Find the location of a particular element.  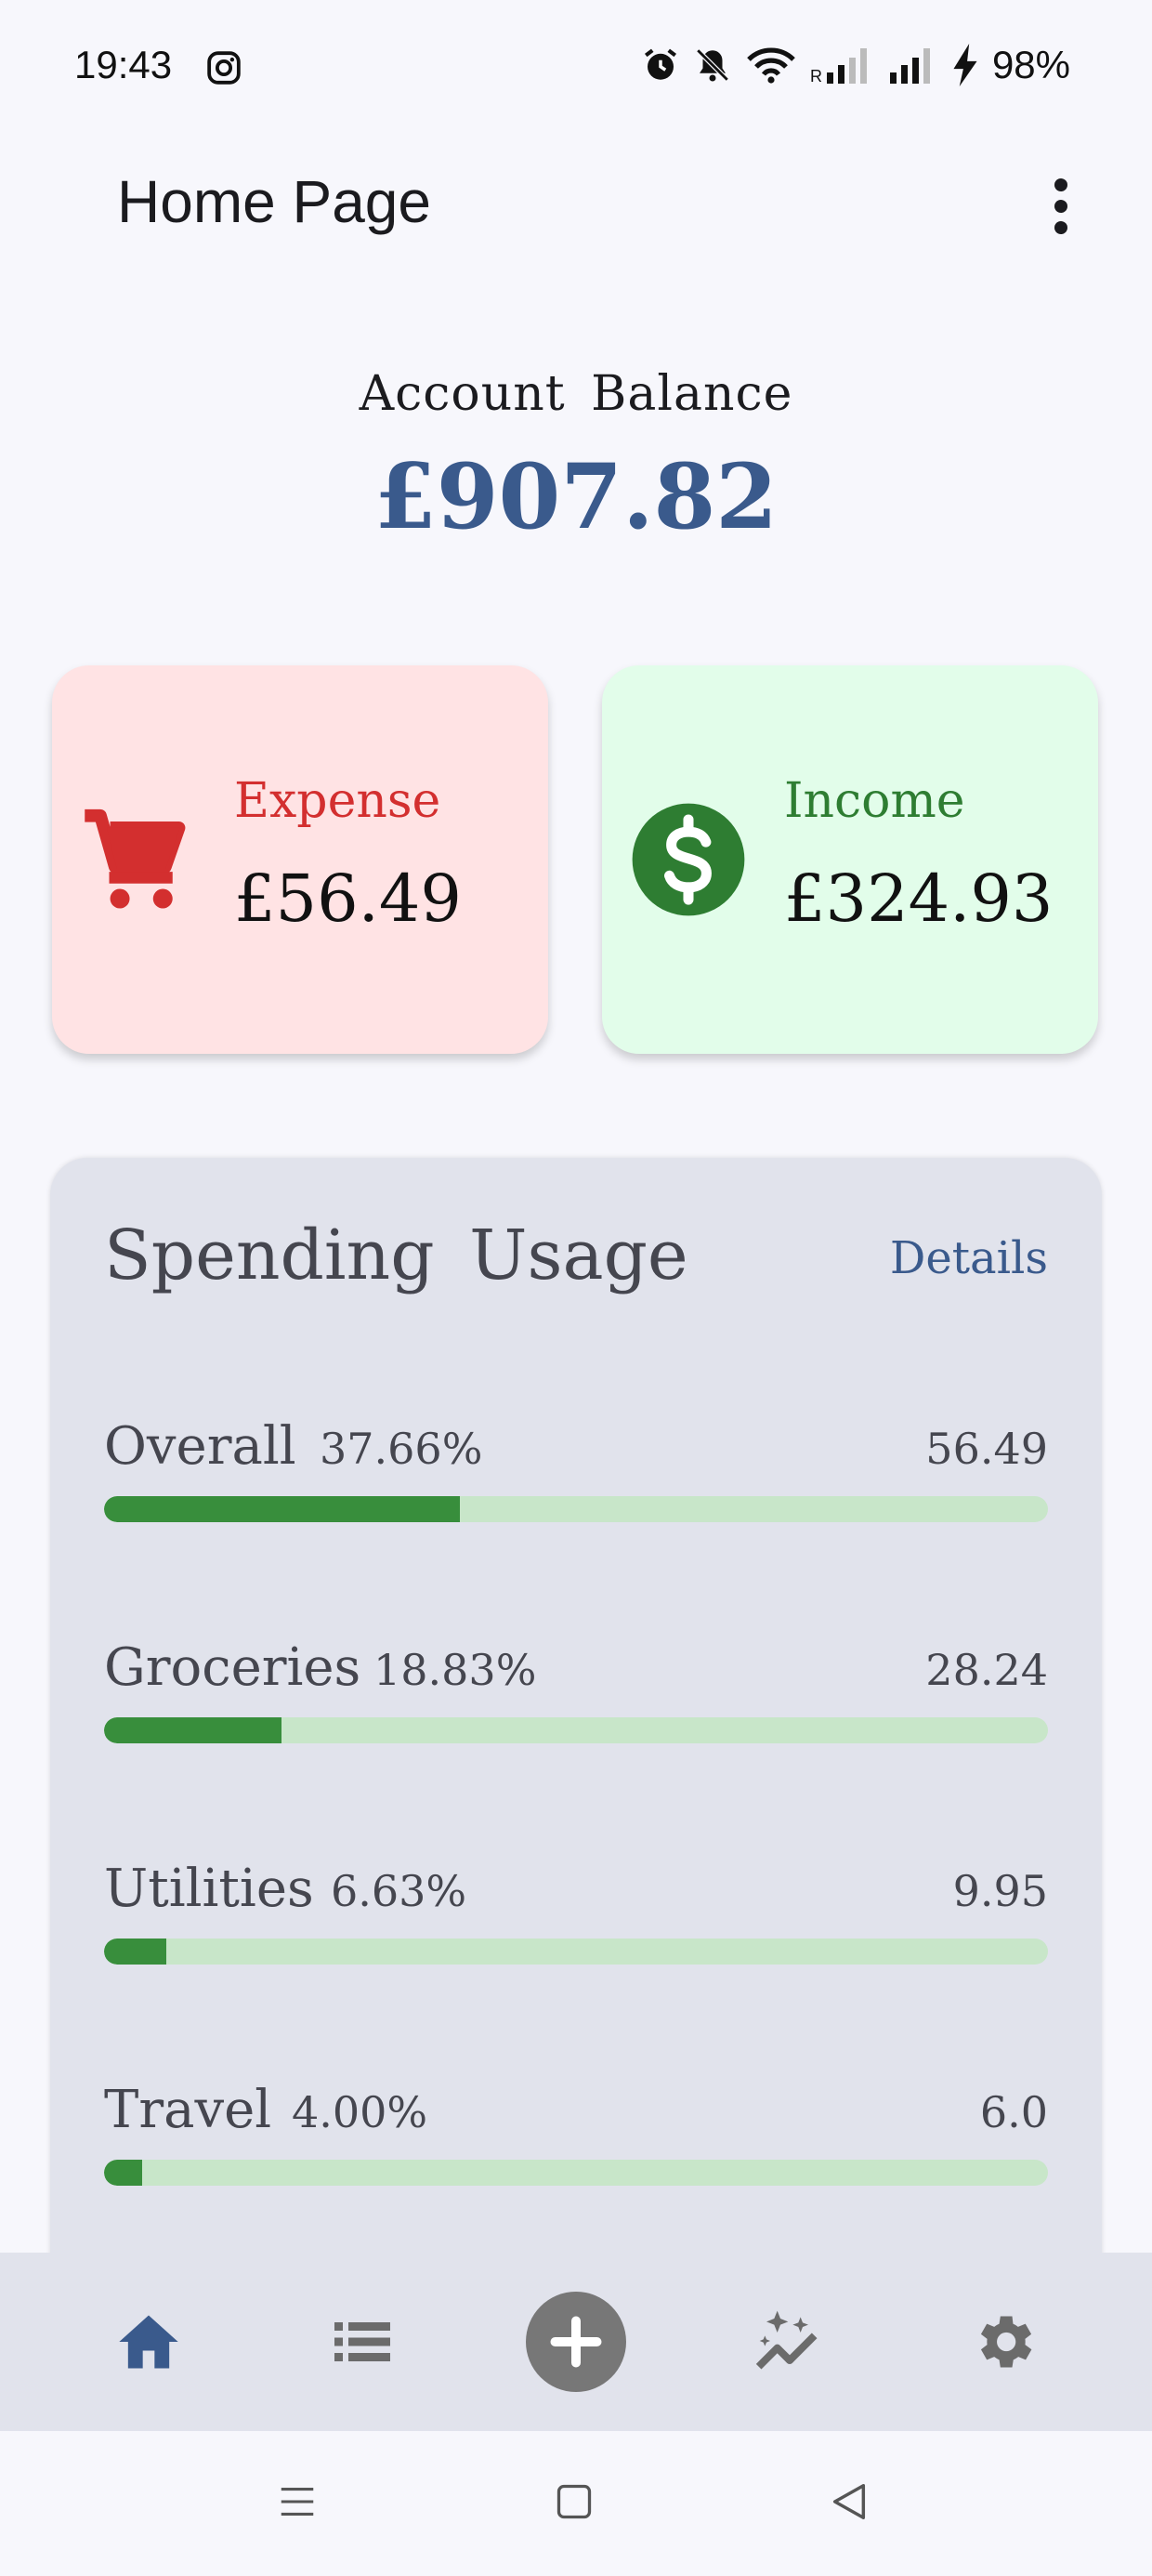

status-time: 19:43 is located at coordinates (123, 64).